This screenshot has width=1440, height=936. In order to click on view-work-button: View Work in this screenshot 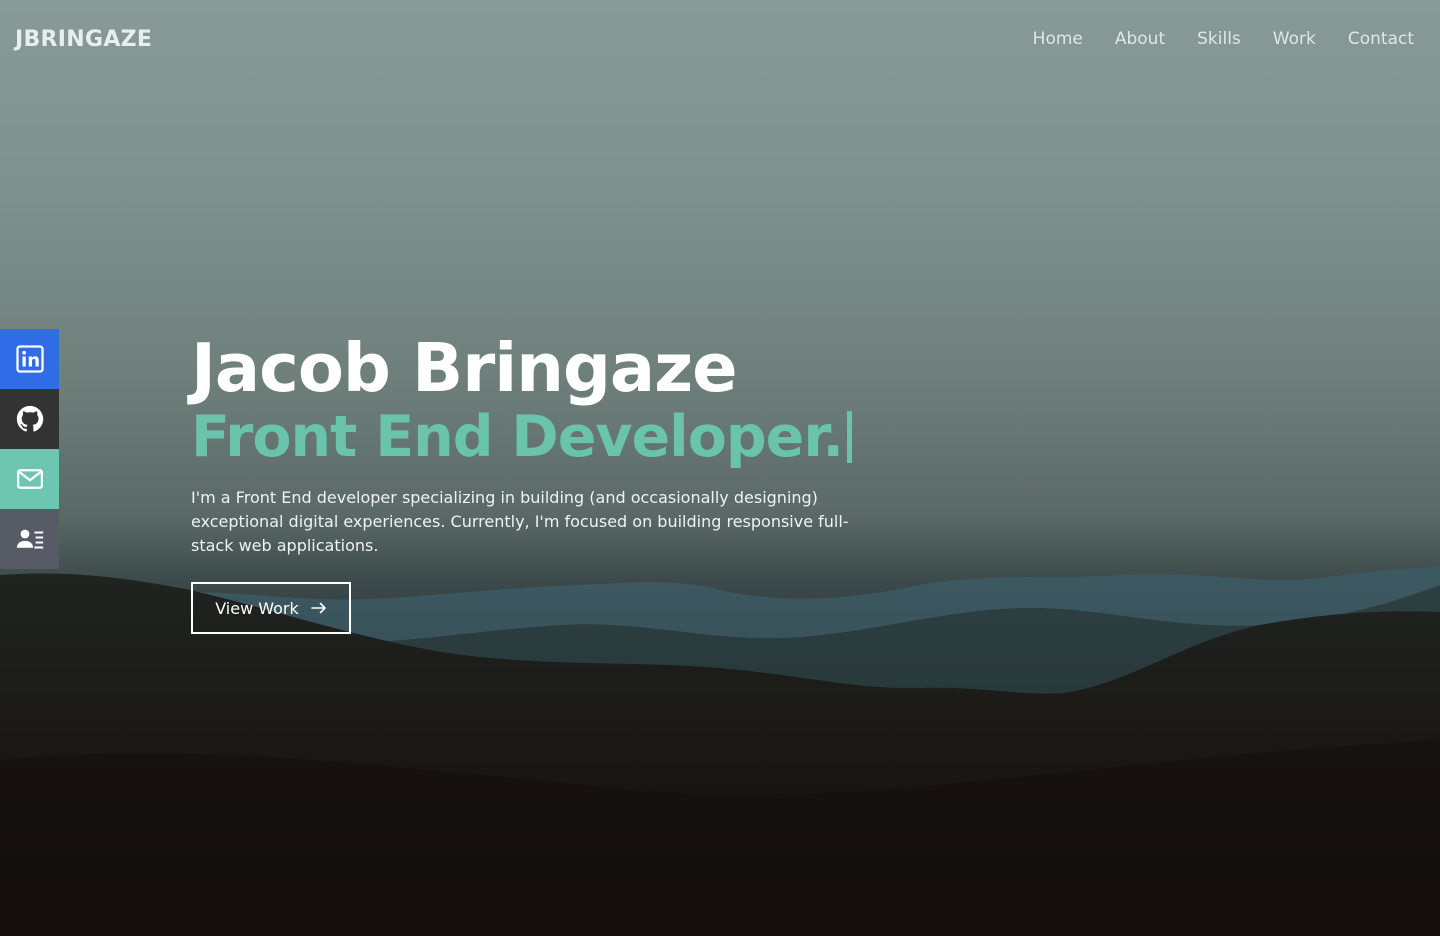, I will do `click(271, 608)`.